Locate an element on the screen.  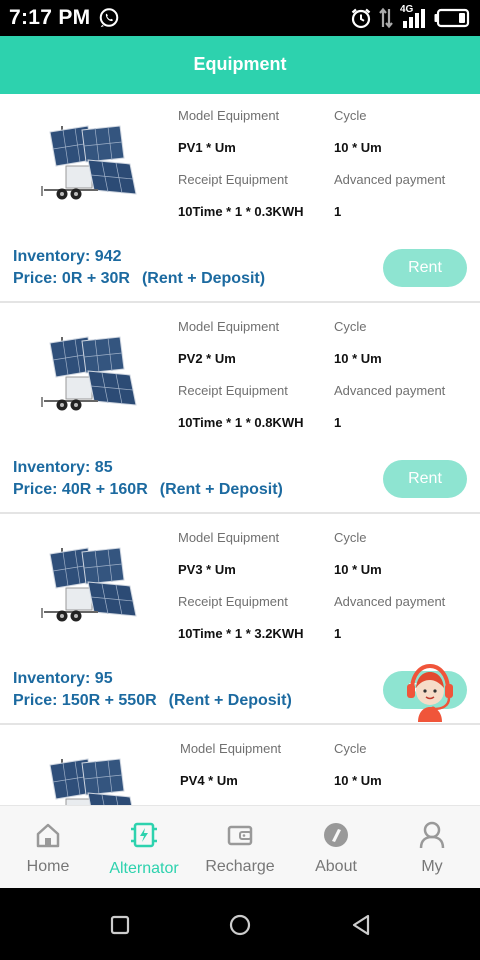
battery-icon is located at coordinates (452, 18).